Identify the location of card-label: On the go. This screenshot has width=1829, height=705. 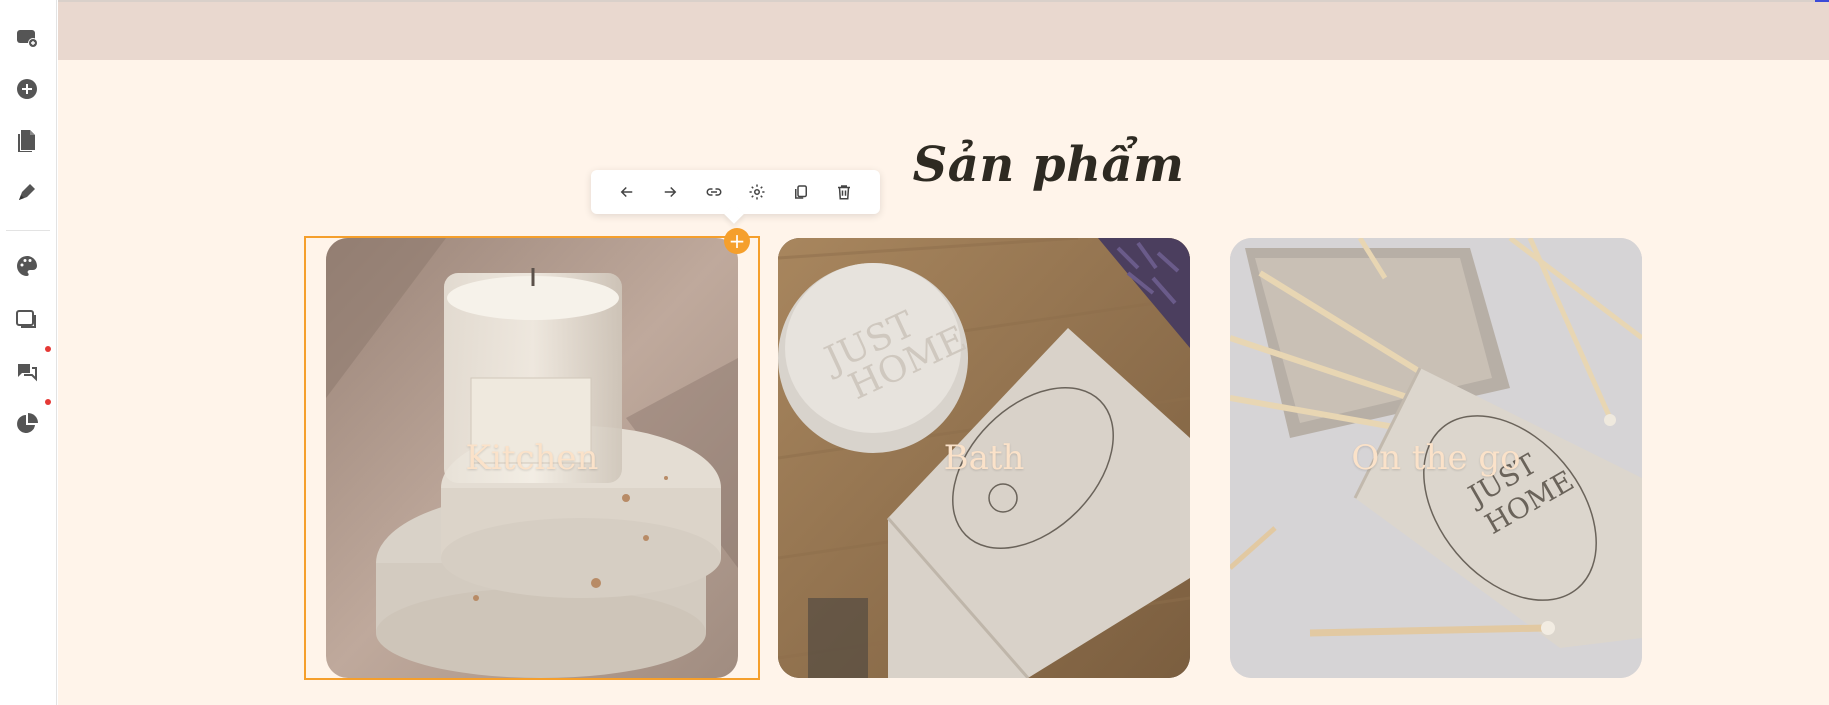
(1436, 458).